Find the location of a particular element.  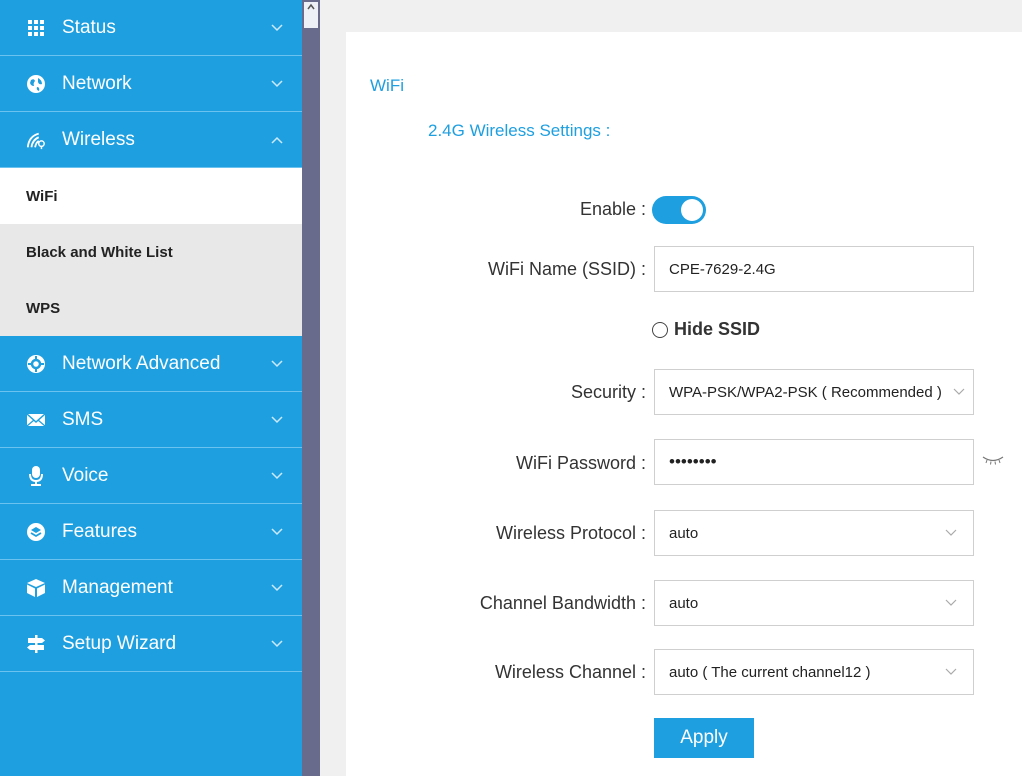

menu-label: Status is located at coordinates (89, 27).